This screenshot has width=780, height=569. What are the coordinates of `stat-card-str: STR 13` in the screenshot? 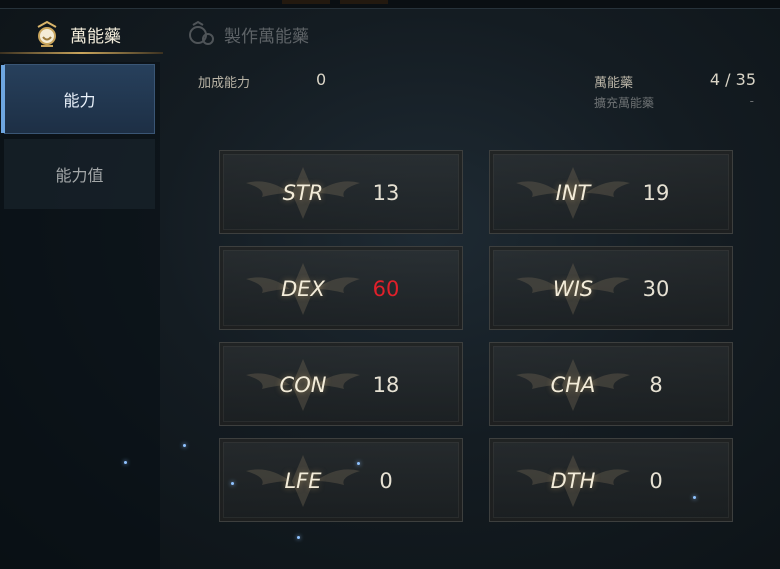 It's located at (341, 192).